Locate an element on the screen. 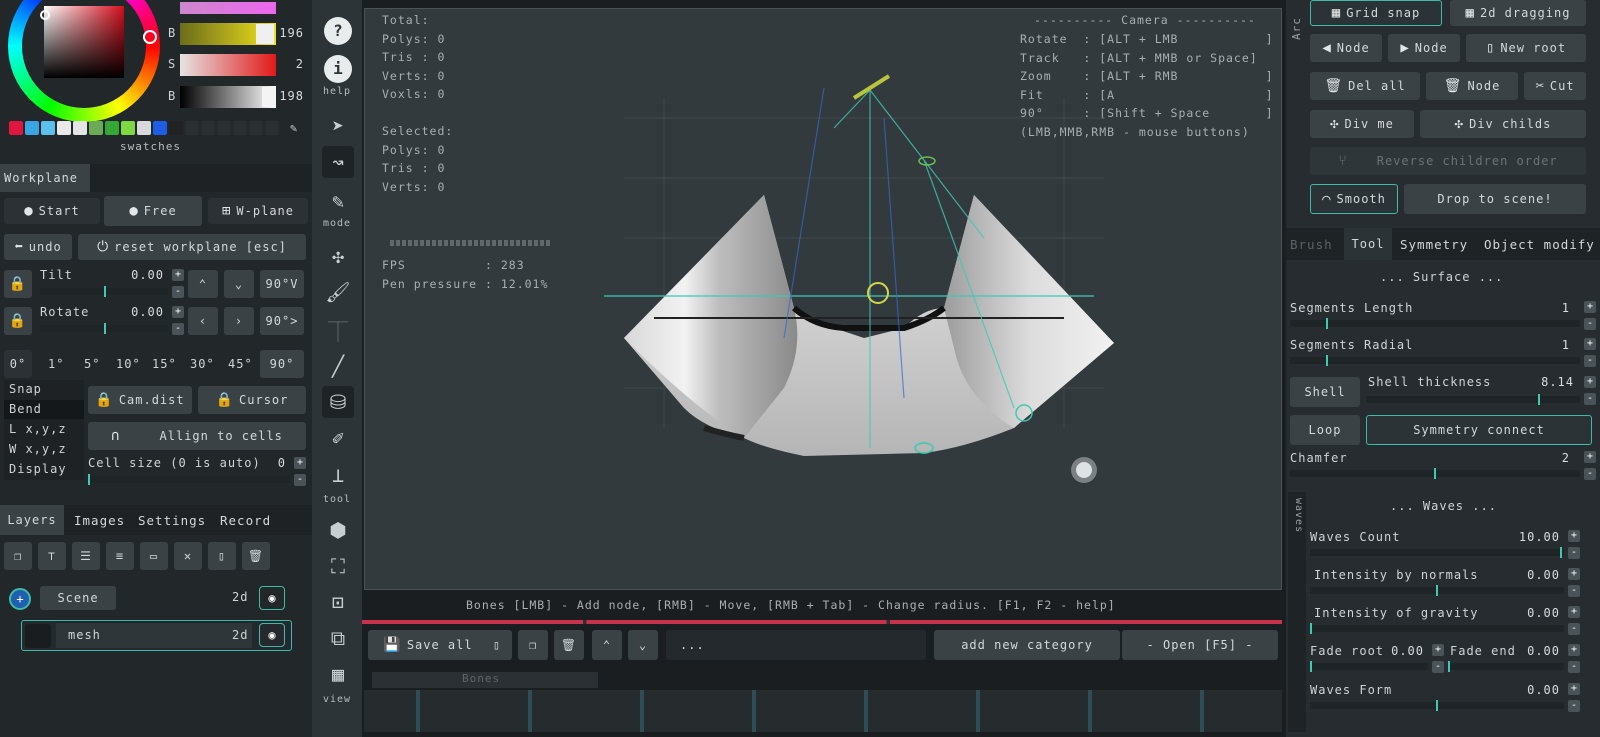 This screenshot has width=1600, height=737. rotate-right-button: › is located at coordinates (239, 321).